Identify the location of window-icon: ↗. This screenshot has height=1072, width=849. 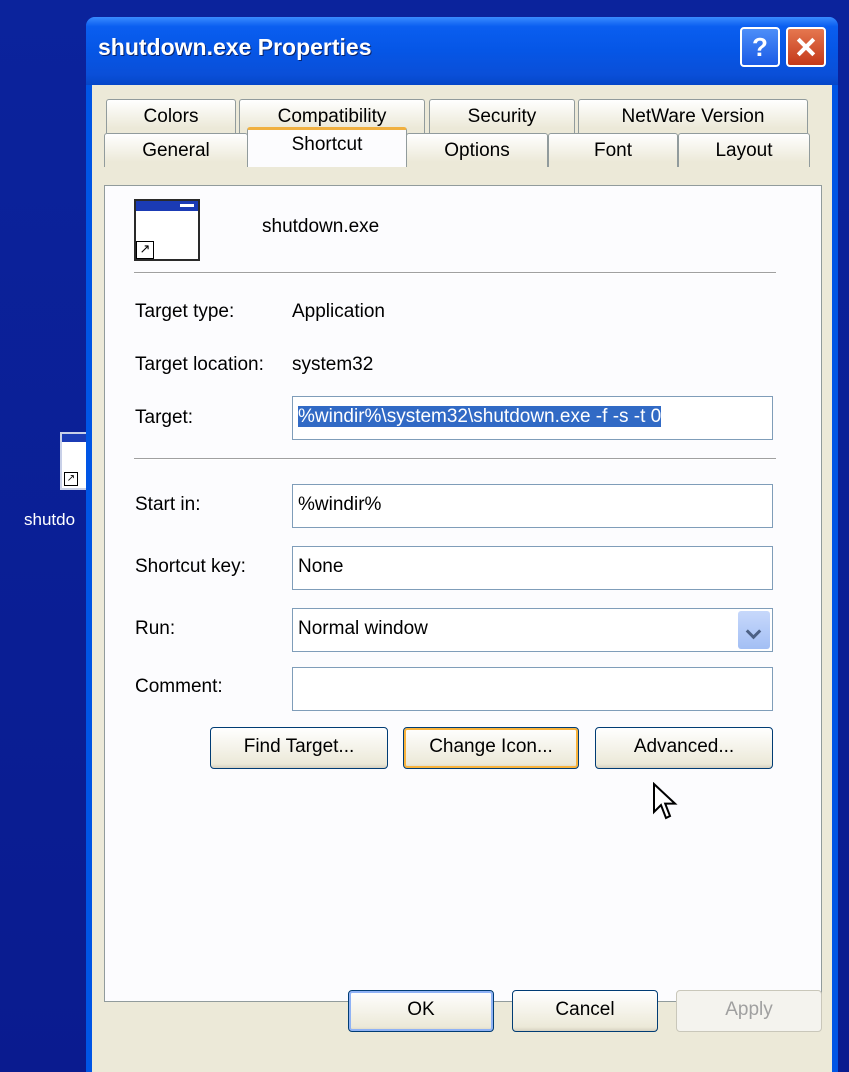
(74, 461).